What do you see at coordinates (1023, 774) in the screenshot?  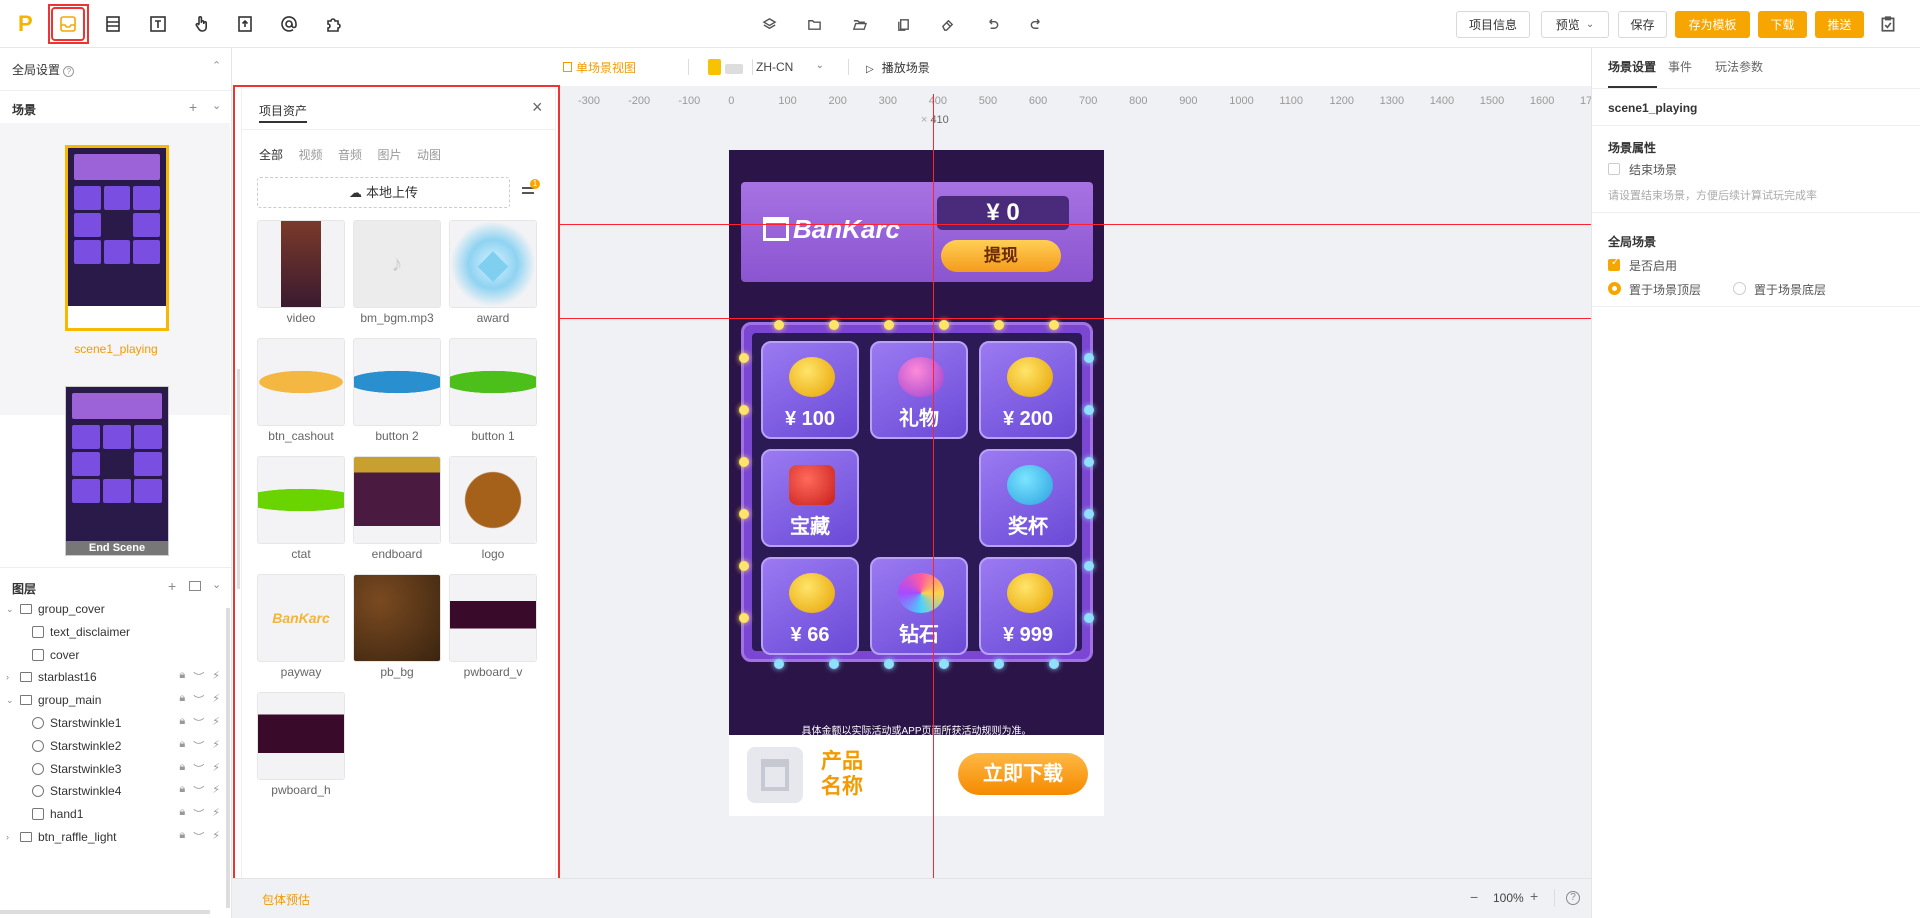 I see `download-now-button: 立即下载` at bounding box center [1023, 774].